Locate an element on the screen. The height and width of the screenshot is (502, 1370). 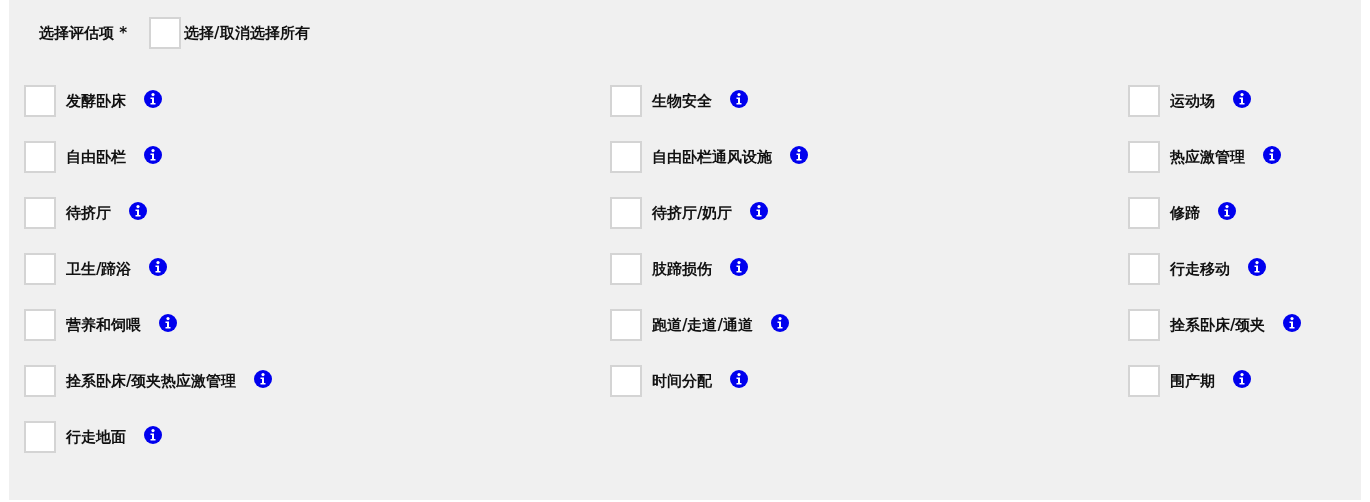
option-label: 自由卧栏通风设施 is located at coordinates (712, 157).